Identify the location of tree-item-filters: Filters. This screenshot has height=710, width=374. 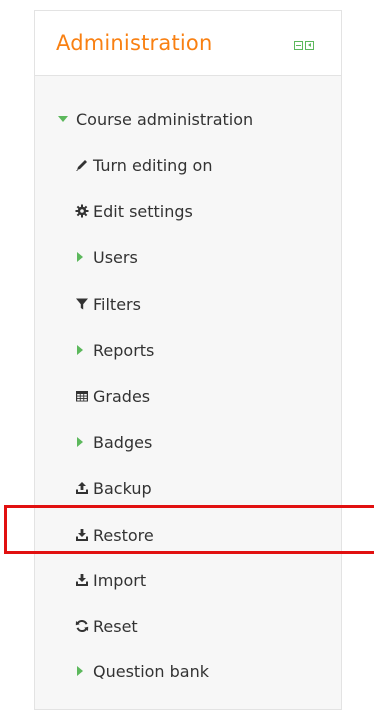
(108, 304).